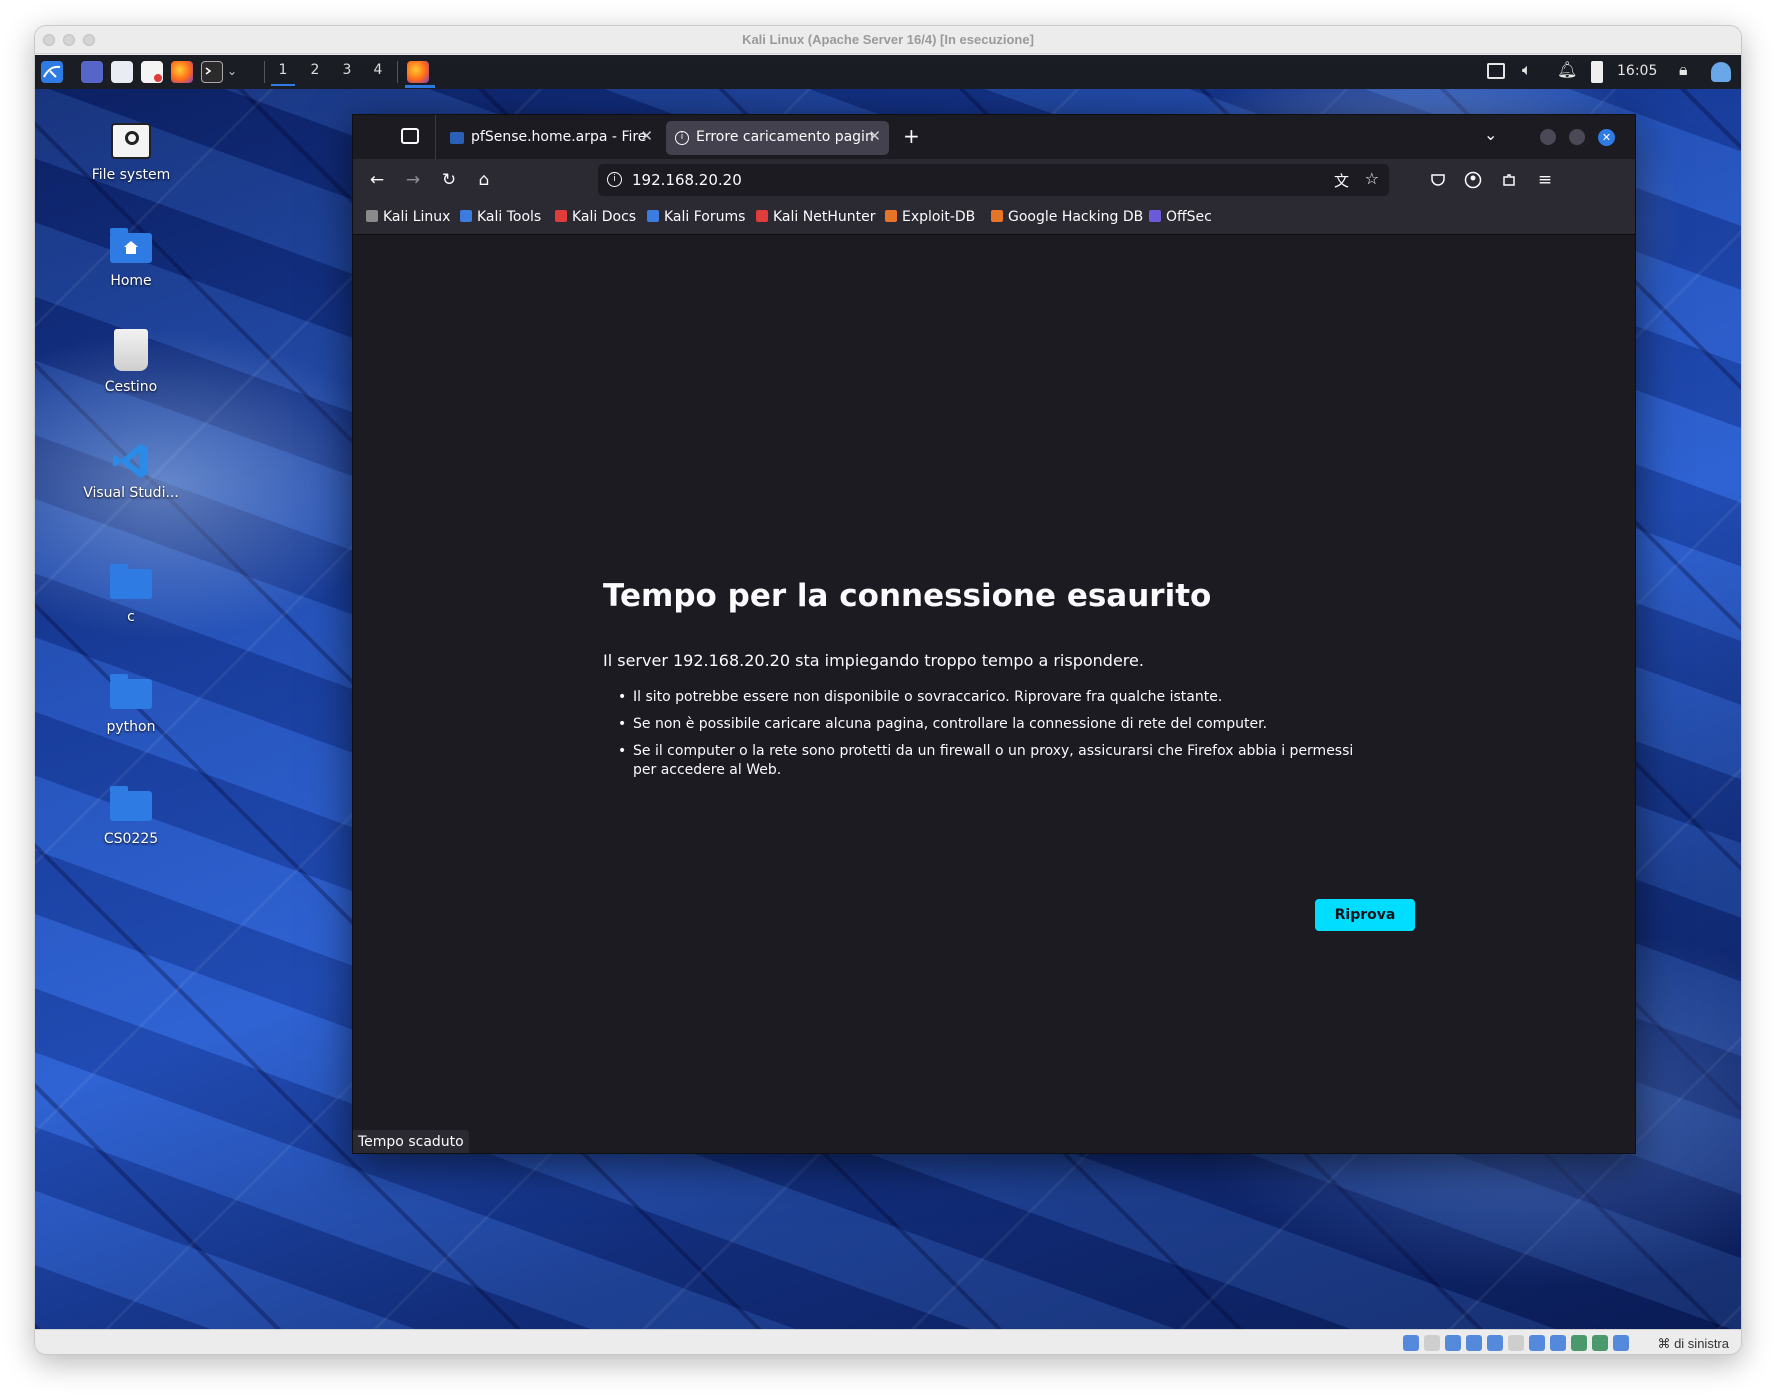 This screenshot has height=1396, width=1776. Describe the element at coordinates (283, 74) in the screenshot. I see `workspace-1: 1` at that location.